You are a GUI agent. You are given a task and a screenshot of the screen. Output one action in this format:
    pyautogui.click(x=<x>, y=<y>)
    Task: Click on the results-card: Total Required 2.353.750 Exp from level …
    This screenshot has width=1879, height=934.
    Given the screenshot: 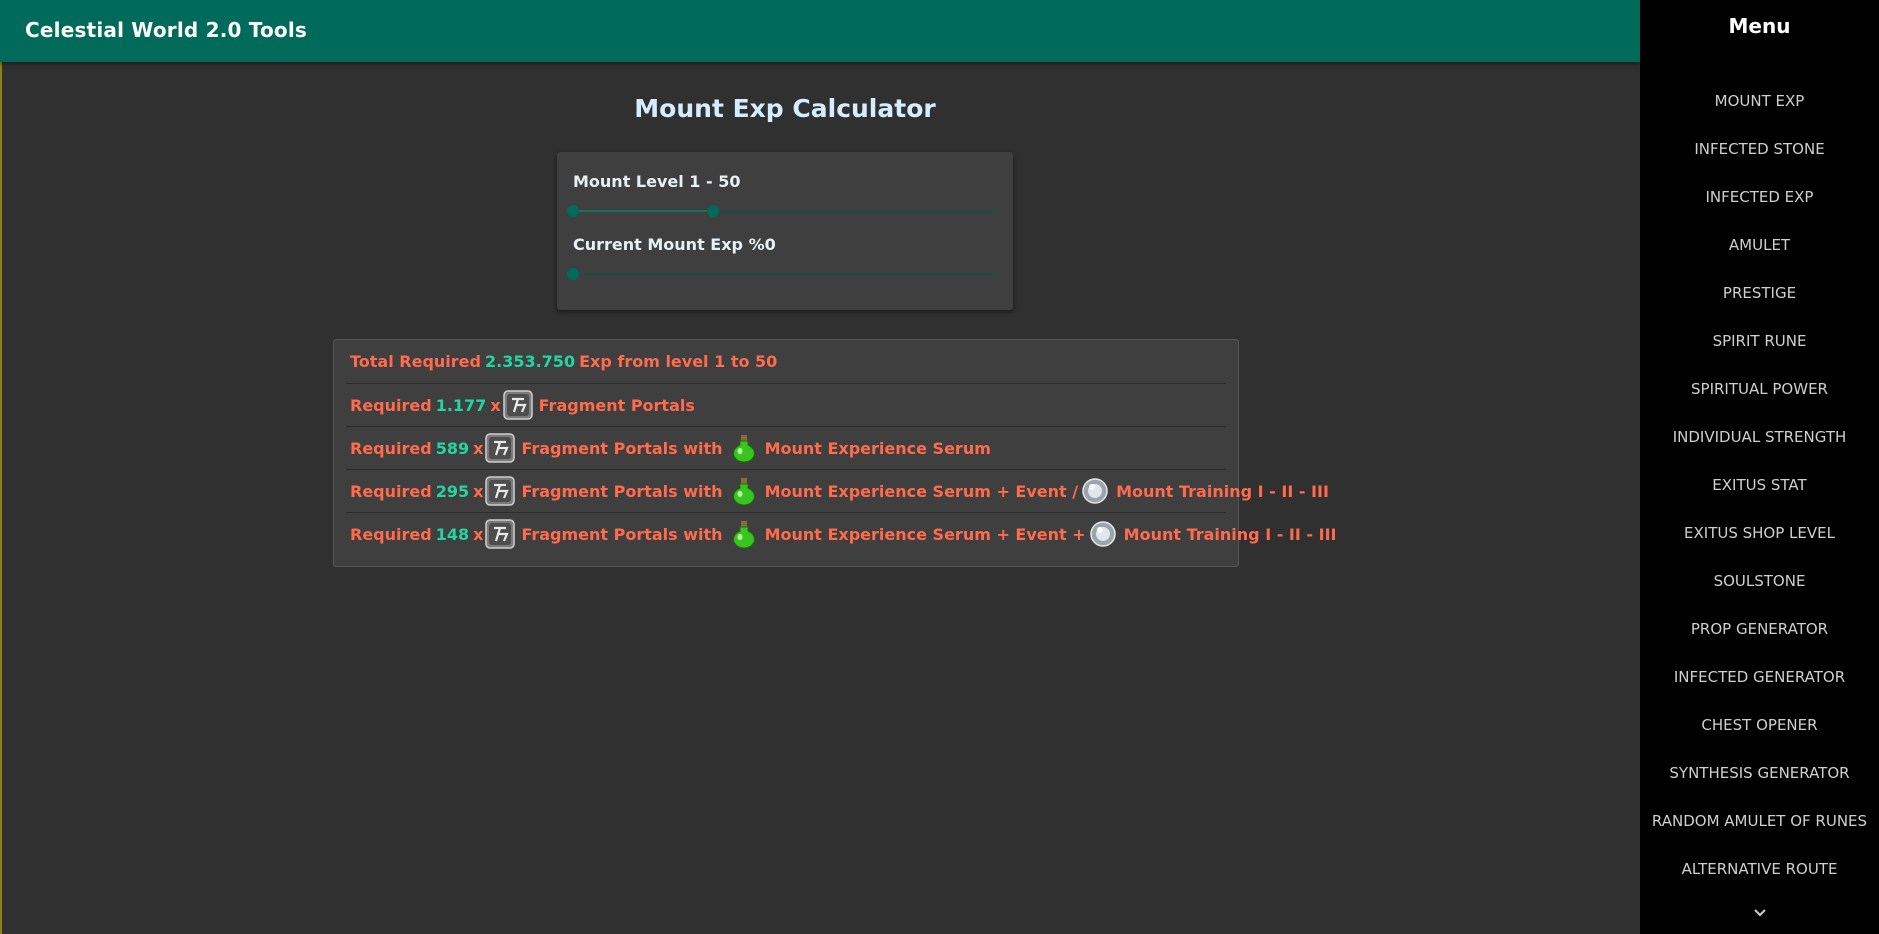 What is the action you would take?
    pyautogui.click(x=834, y=453)
    